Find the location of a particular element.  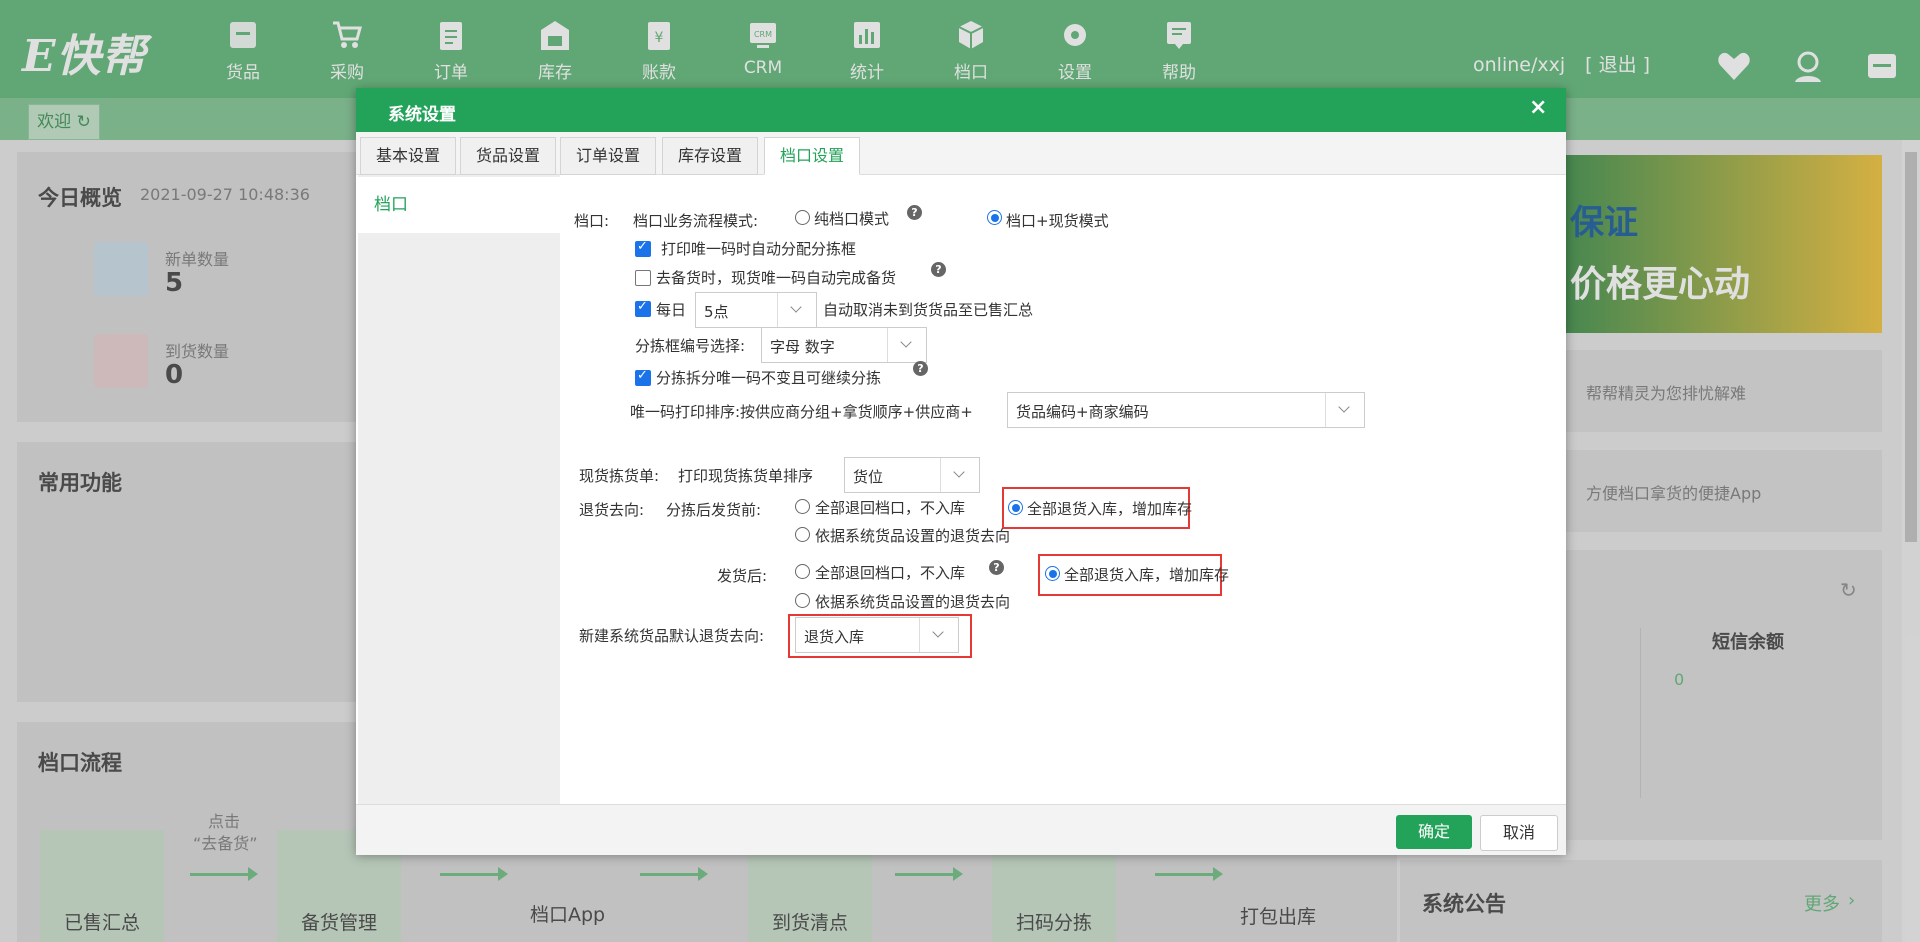

sort-label: 唯一码打印排序:按供应商分组+拿货顺序+供应商+ is located at coordinates (801, 412).